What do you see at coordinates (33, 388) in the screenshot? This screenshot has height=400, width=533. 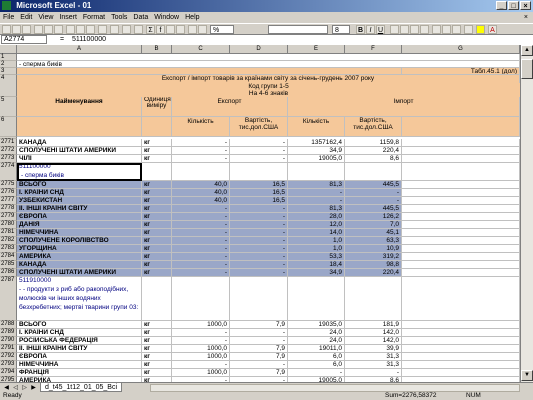 I see `last-sheet-icon: ▶` at bounding box center [33, 388].